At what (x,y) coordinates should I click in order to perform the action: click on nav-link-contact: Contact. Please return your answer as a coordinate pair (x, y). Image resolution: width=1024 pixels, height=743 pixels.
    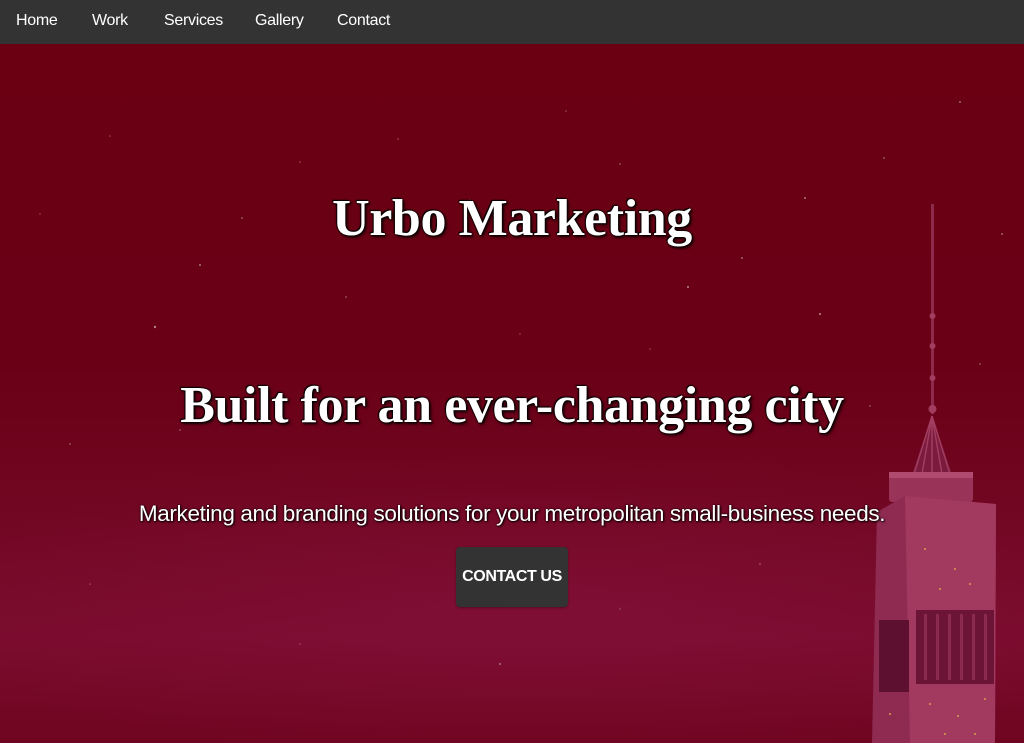
    Looking at the image, I should click on (363, 21).